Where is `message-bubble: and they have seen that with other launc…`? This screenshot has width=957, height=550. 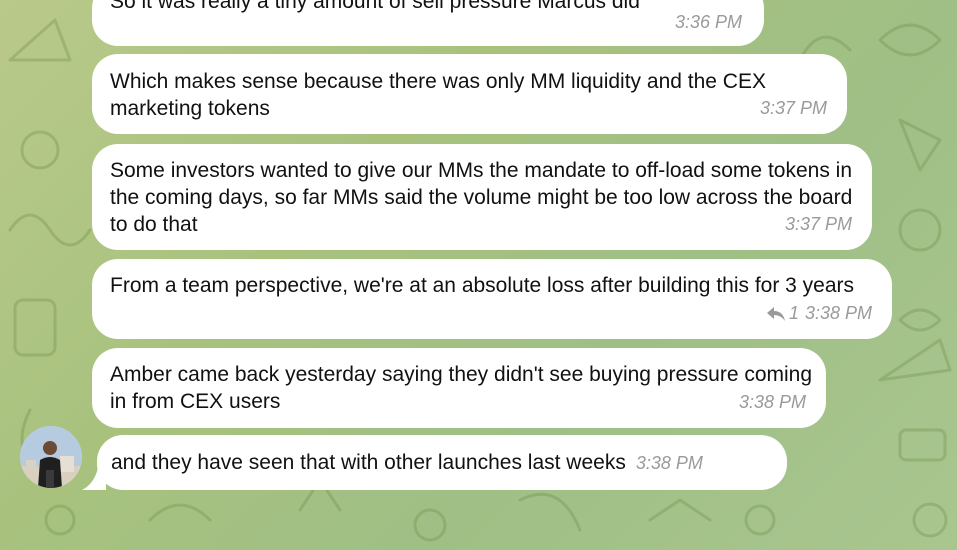
message-bubble: and they have seen that with other launc… is located at coordinates (442, 462).